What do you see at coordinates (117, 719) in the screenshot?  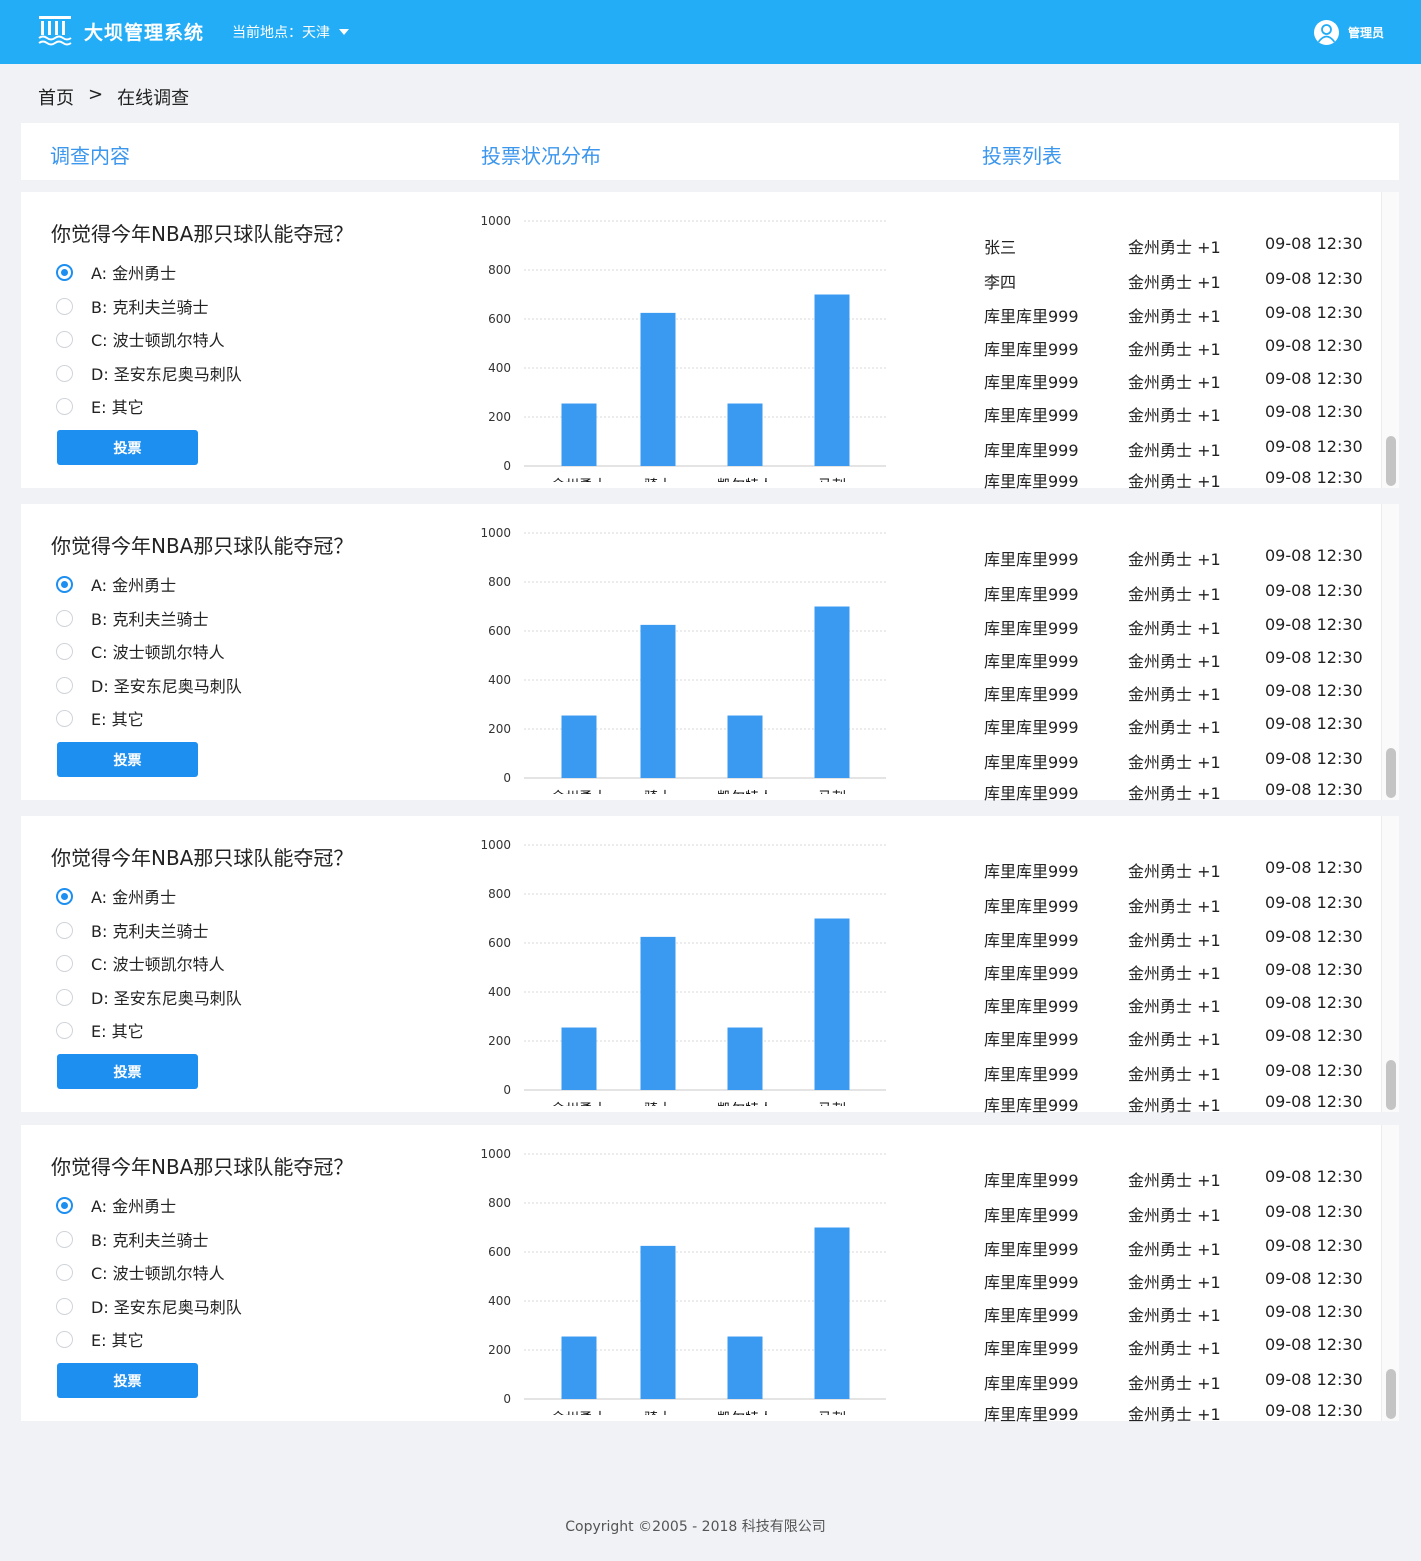 I see `survey-option-label: E: 其它` at bounding box center [117, 719].